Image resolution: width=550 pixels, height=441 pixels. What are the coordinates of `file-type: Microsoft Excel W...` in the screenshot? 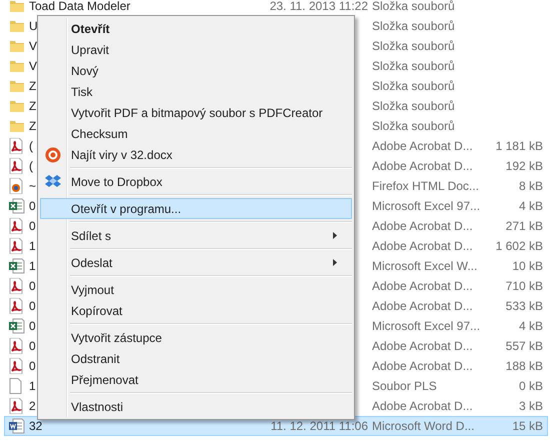 It's located at (425, 266).